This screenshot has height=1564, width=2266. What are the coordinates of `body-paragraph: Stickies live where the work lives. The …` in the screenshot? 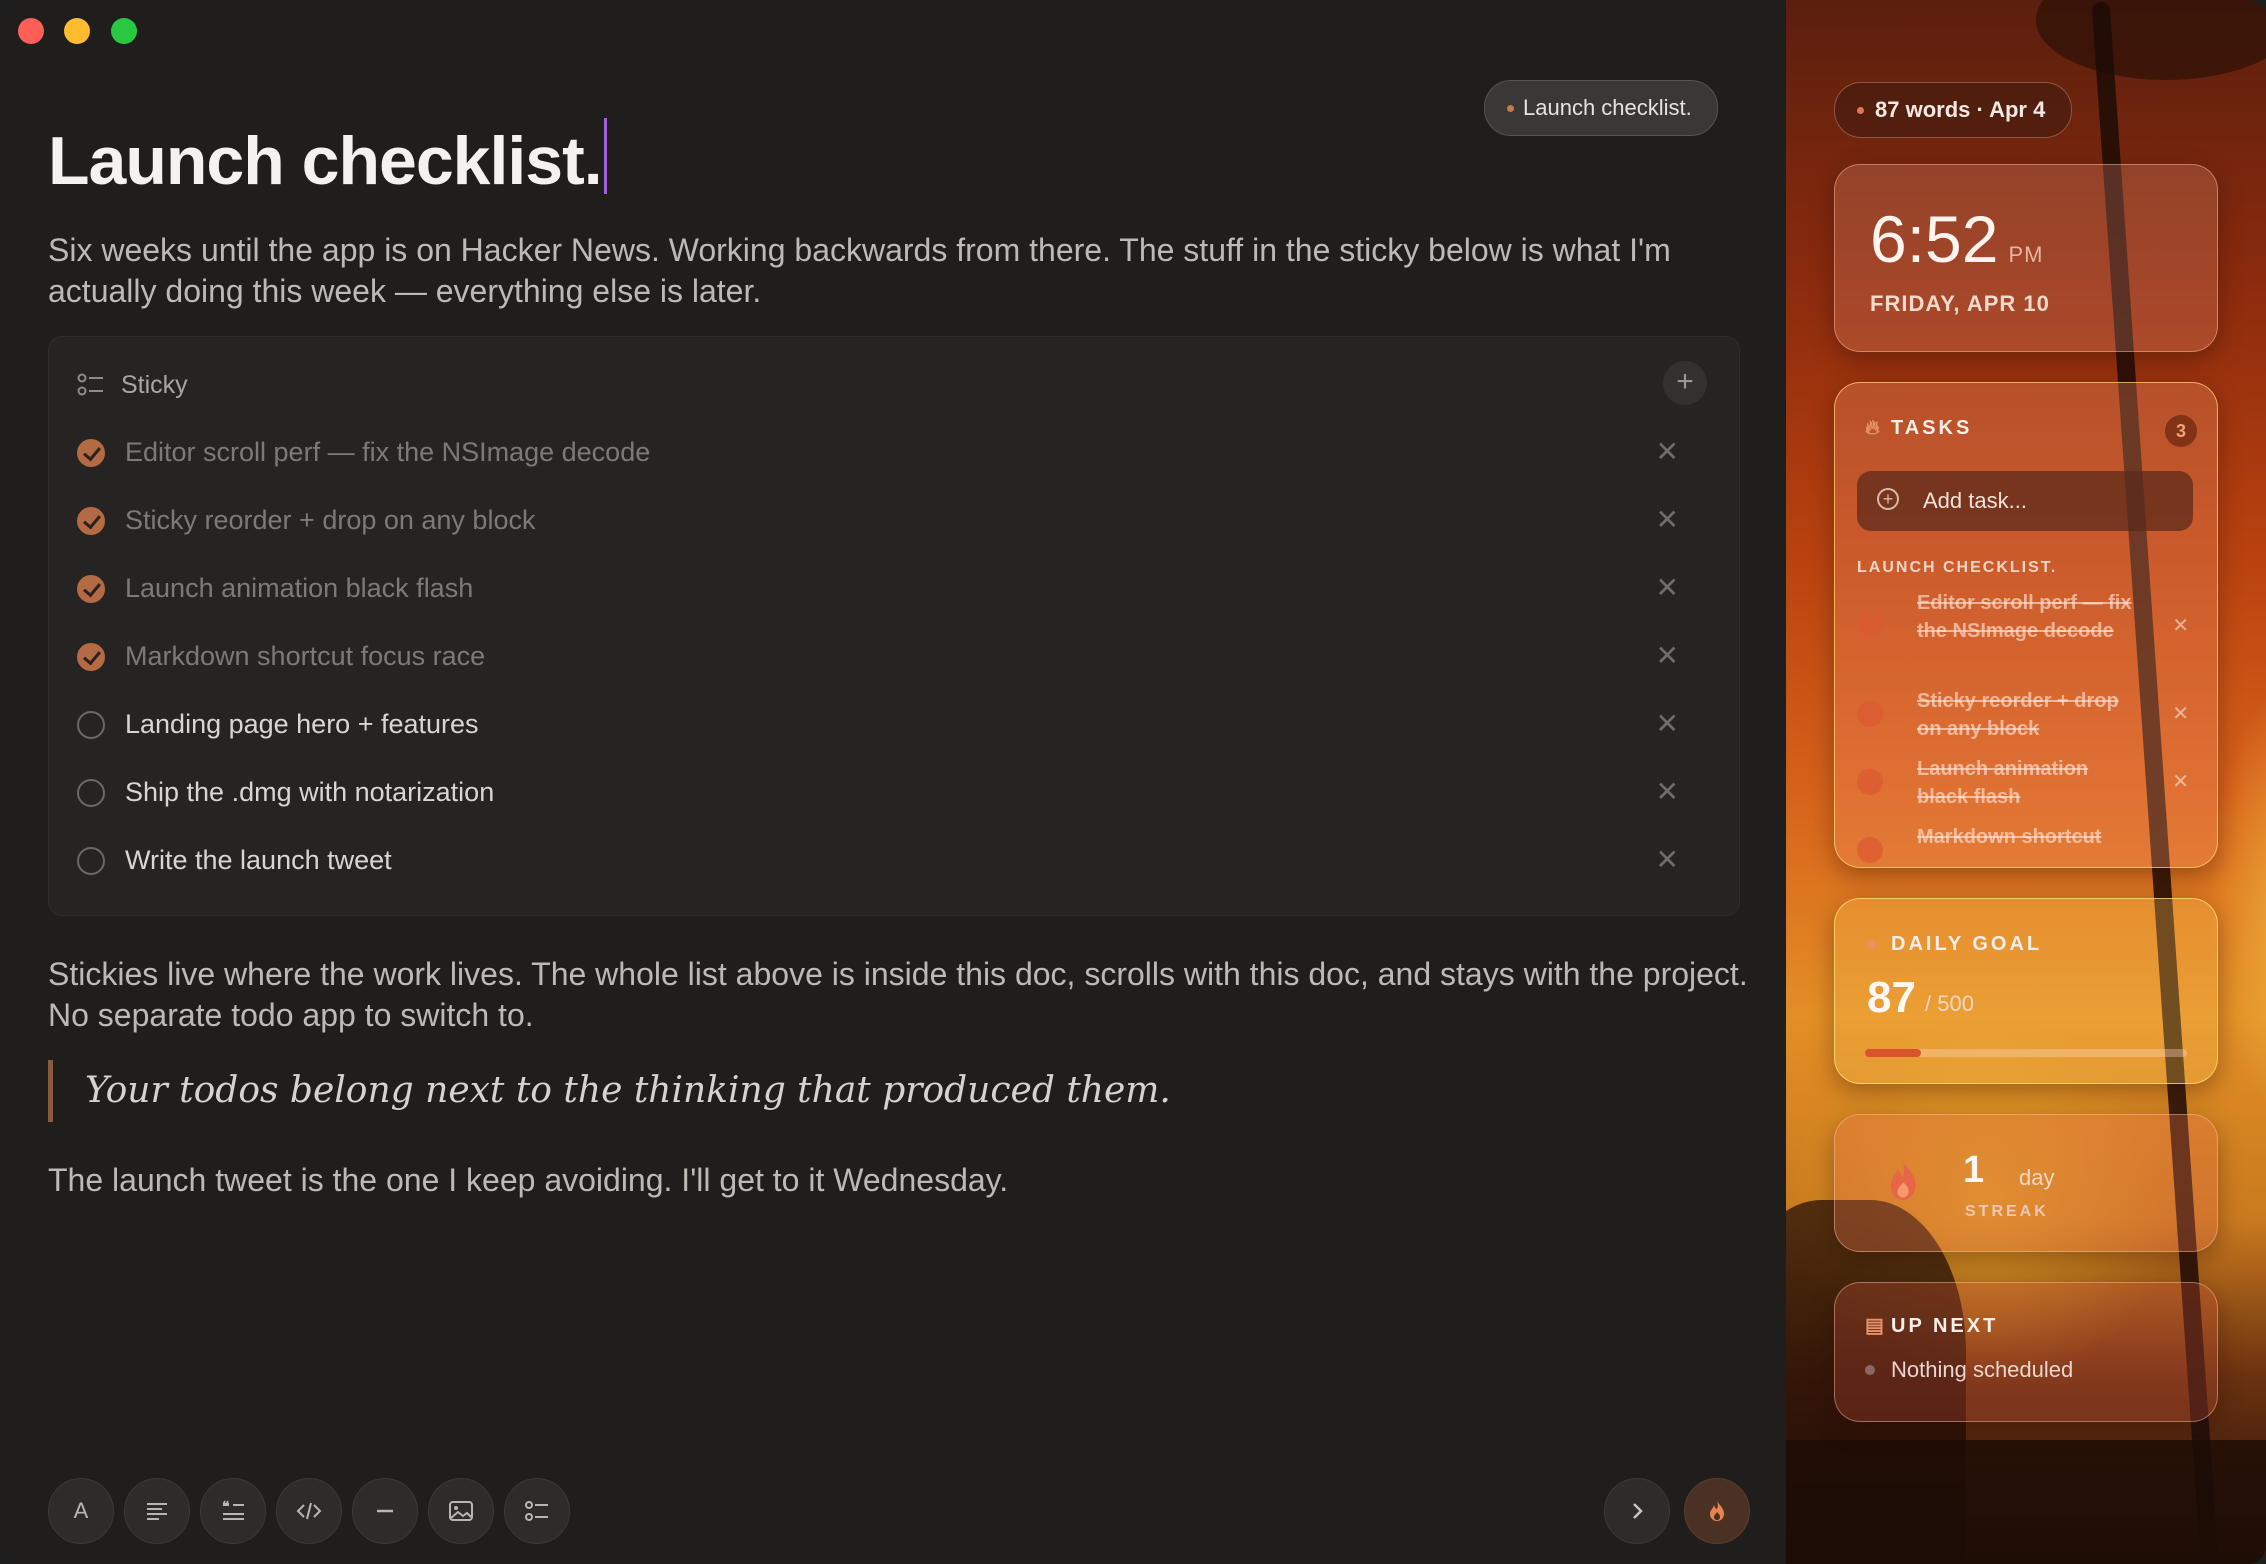 It's located at (898, 995).